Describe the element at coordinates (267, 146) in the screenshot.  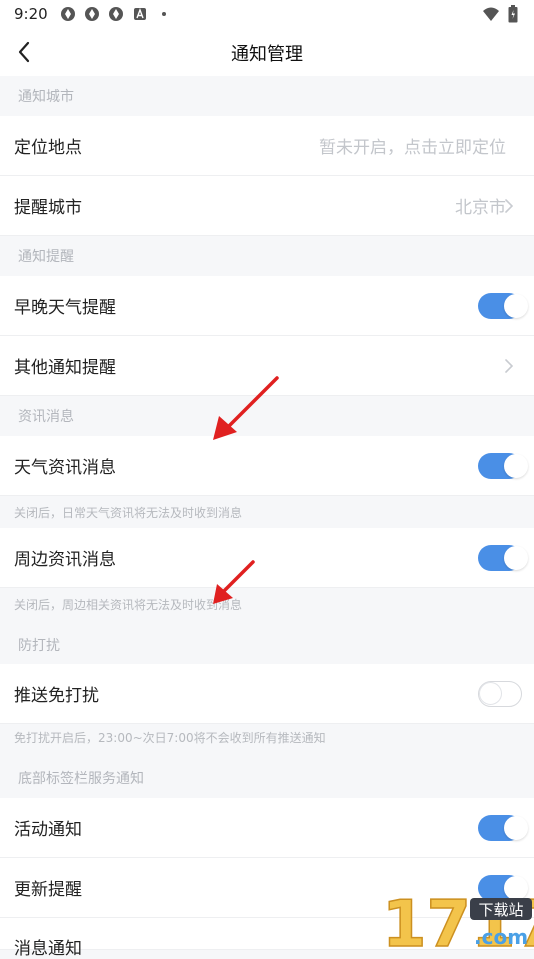
I see `location-row: 定位地点 暂未开启，点击立即定位` at that location.